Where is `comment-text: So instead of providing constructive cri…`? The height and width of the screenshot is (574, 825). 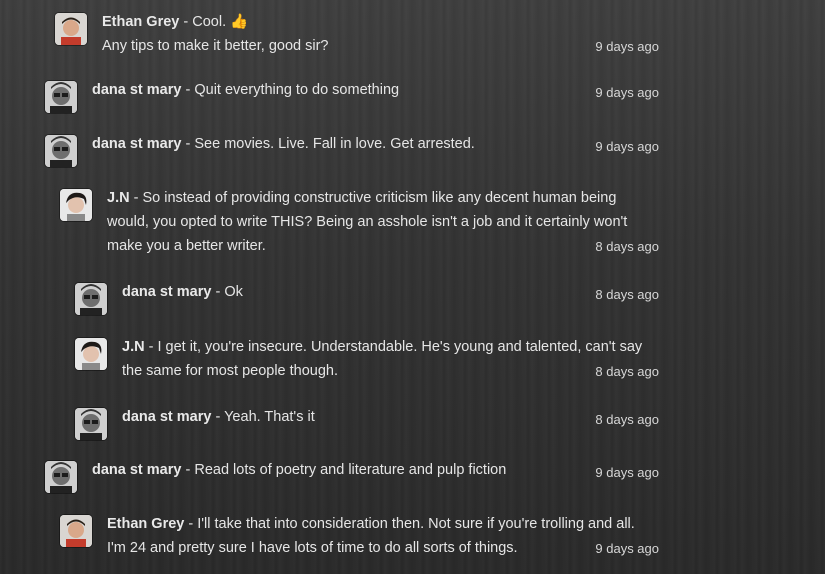 comment-text: So instead of providing constructive cri… is located at coordinates (379, 198).